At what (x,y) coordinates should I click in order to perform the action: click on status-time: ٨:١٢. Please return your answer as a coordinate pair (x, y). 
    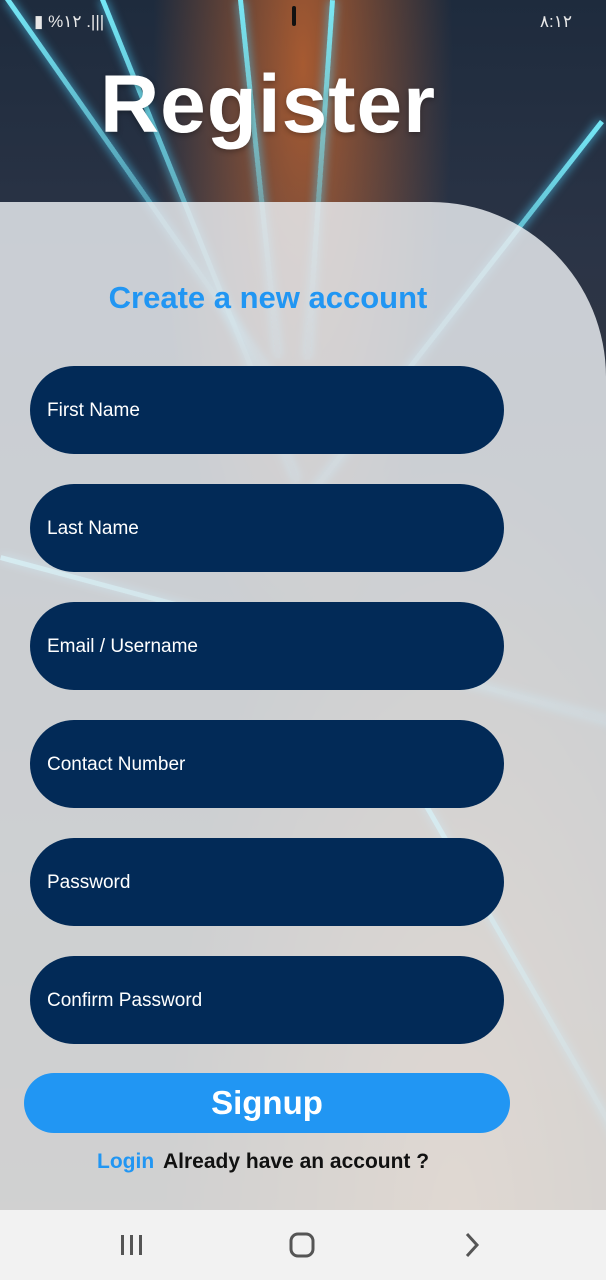
    Looking at the image, I should click on (555, 21).